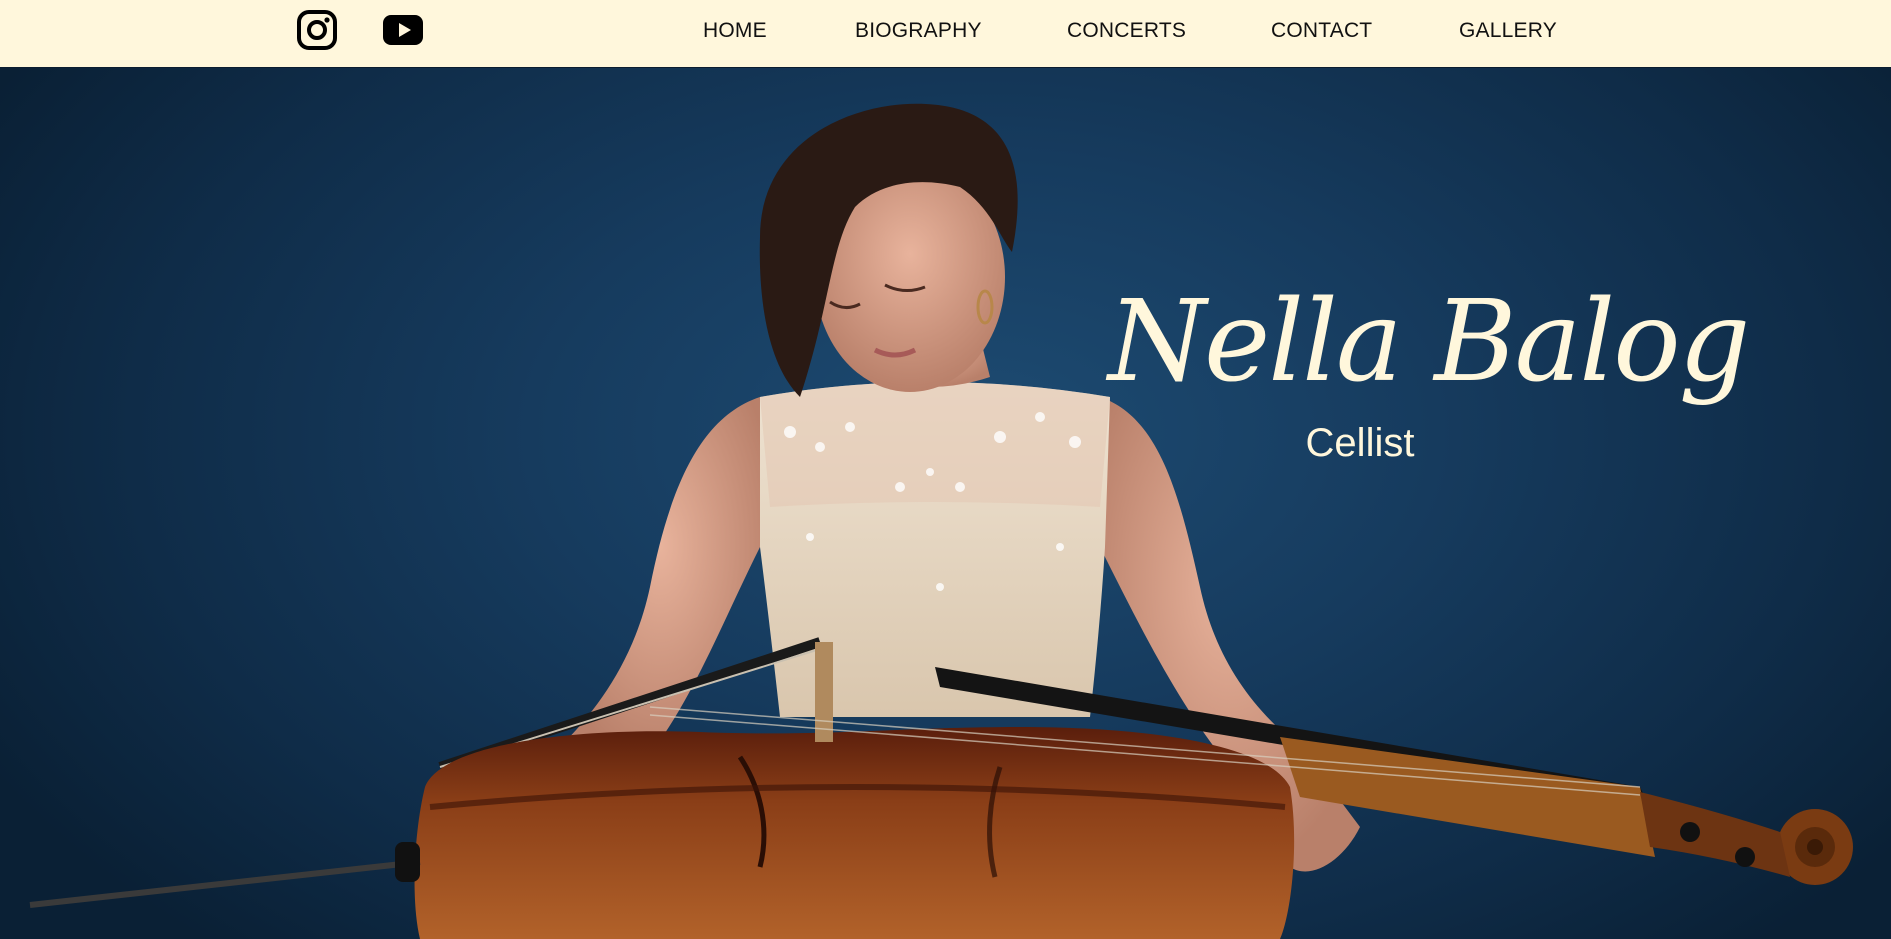 The height and width of the screenshot is (939, 1891). I want to click on artist-name: Nella Balog, so click(1429, 342).